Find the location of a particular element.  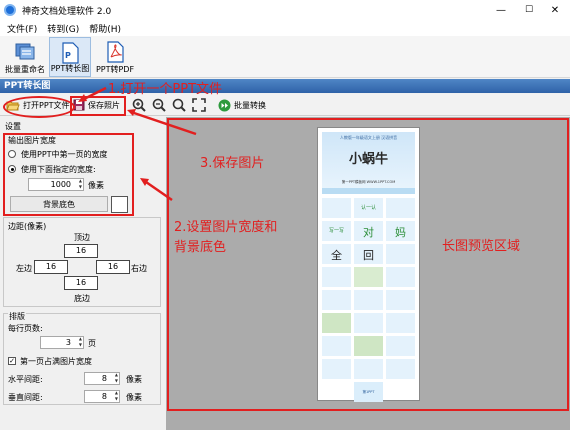

step2-annotation-line2: 背景底色 is located at coordinates (200, 247).